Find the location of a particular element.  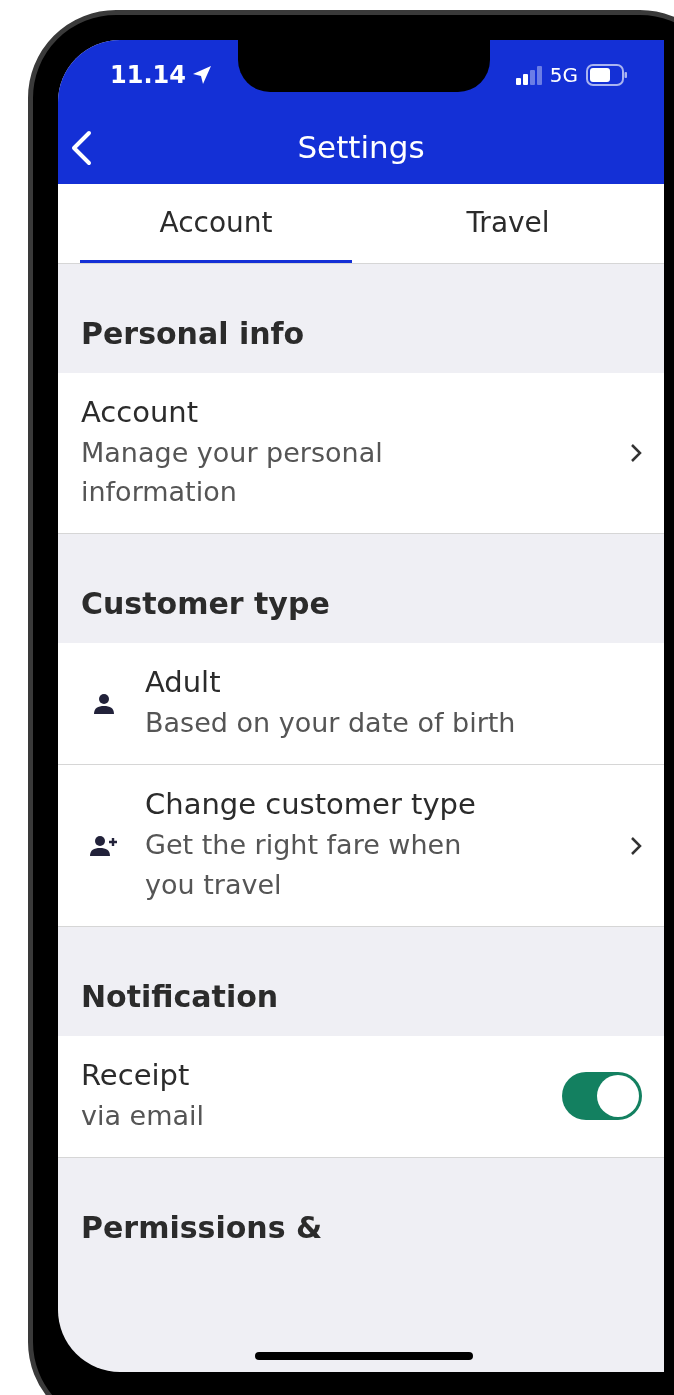

status-time: 11.14 is located at coordinates (161, 75).